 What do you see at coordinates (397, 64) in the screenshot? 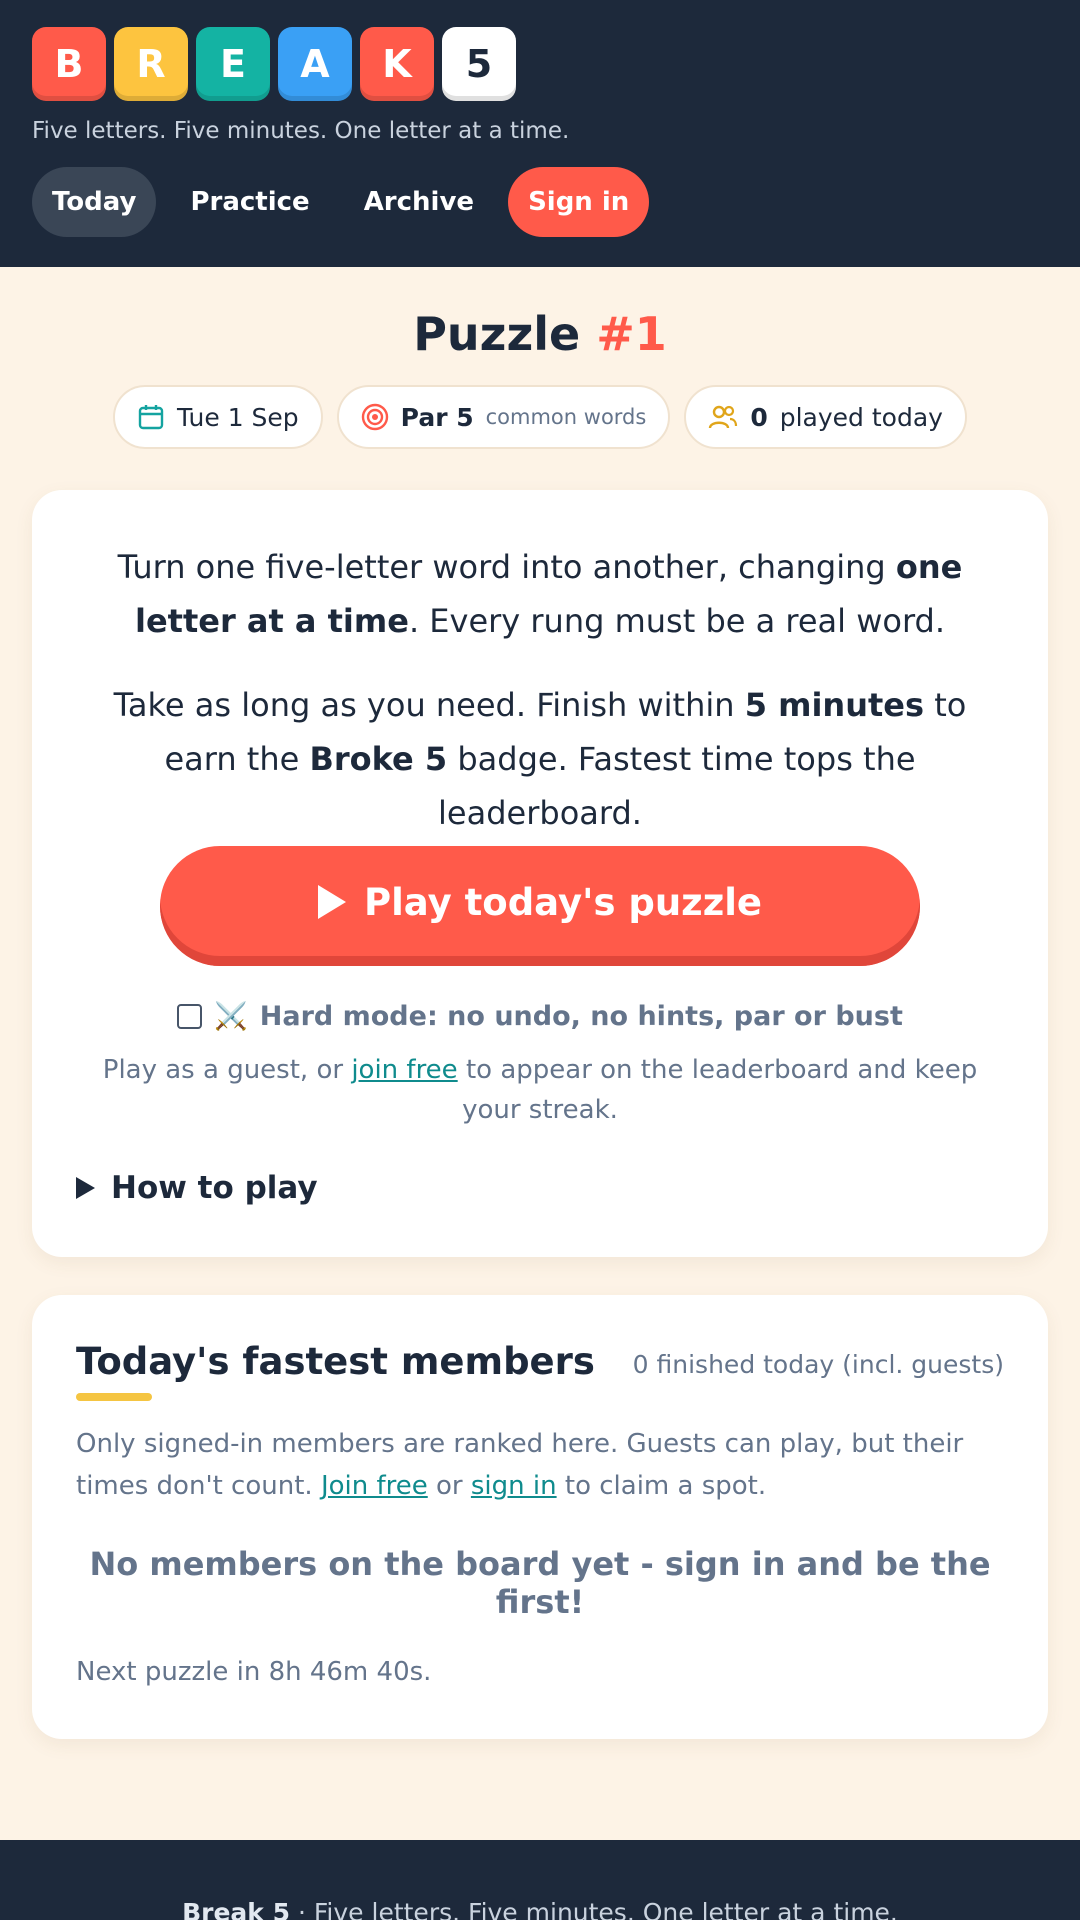
I see `logo-tile: K` at bounding box center [397, 64].